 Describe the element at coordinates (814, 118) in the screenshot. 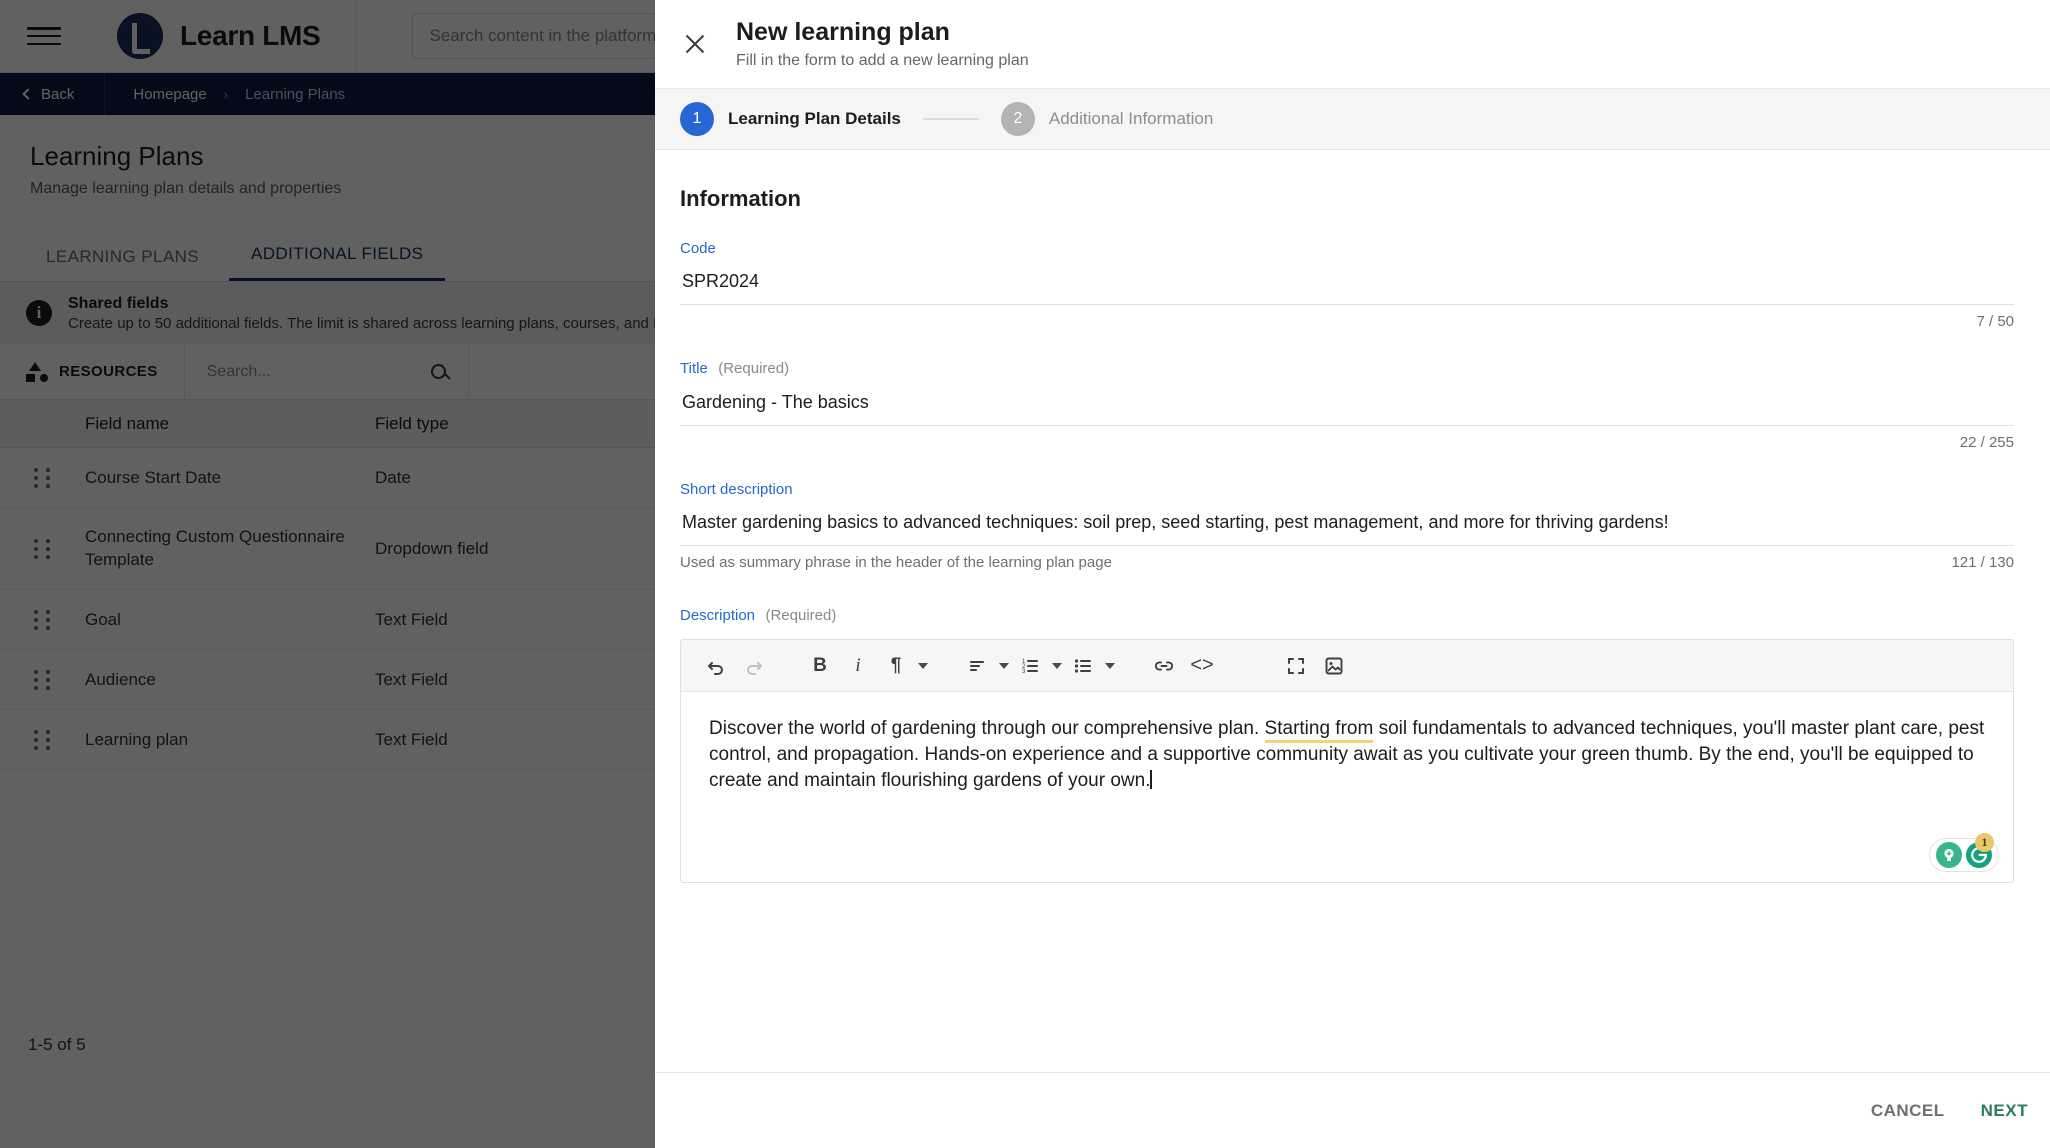

I see `step-1-label: Learning Plan Details` at that location.